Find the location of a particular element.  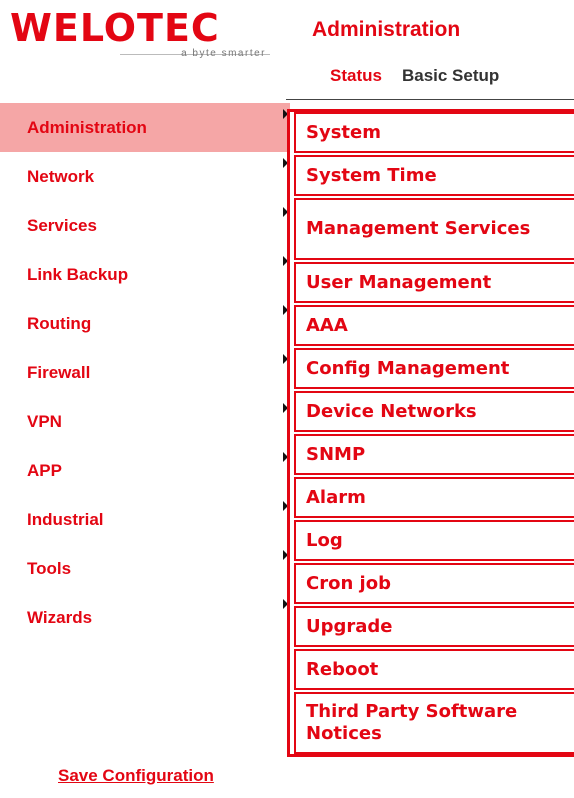

submenu-item-user-management: User Management is located at coordinates (434, 282).